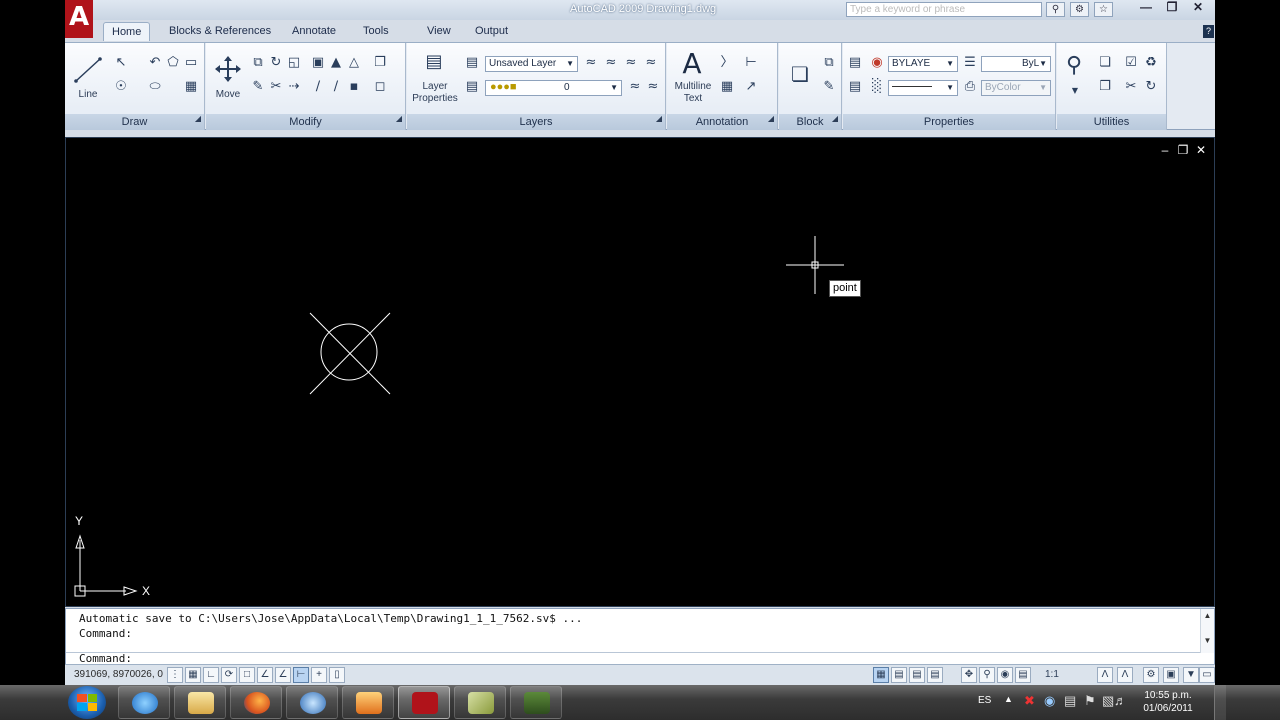  Describe the element at coordinates (1207, 615) in the screenshot. I see `scroll-up-icon: ▲` at that location.